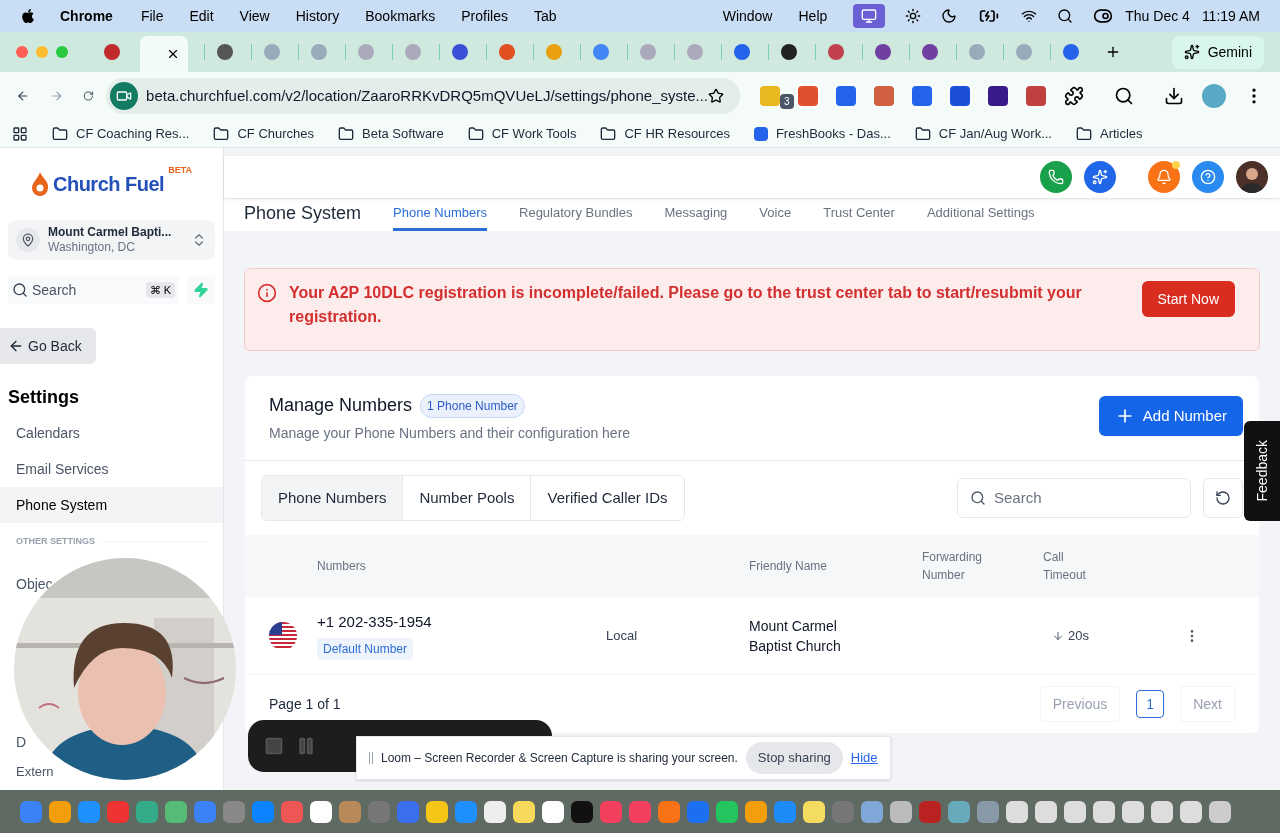 The height and width of the screenshot is (833, 1280). What do you see at coordinates (400, 16) in the screenshot?
I see `menu-item: Bookmarks` at bounding box center [400, 16].